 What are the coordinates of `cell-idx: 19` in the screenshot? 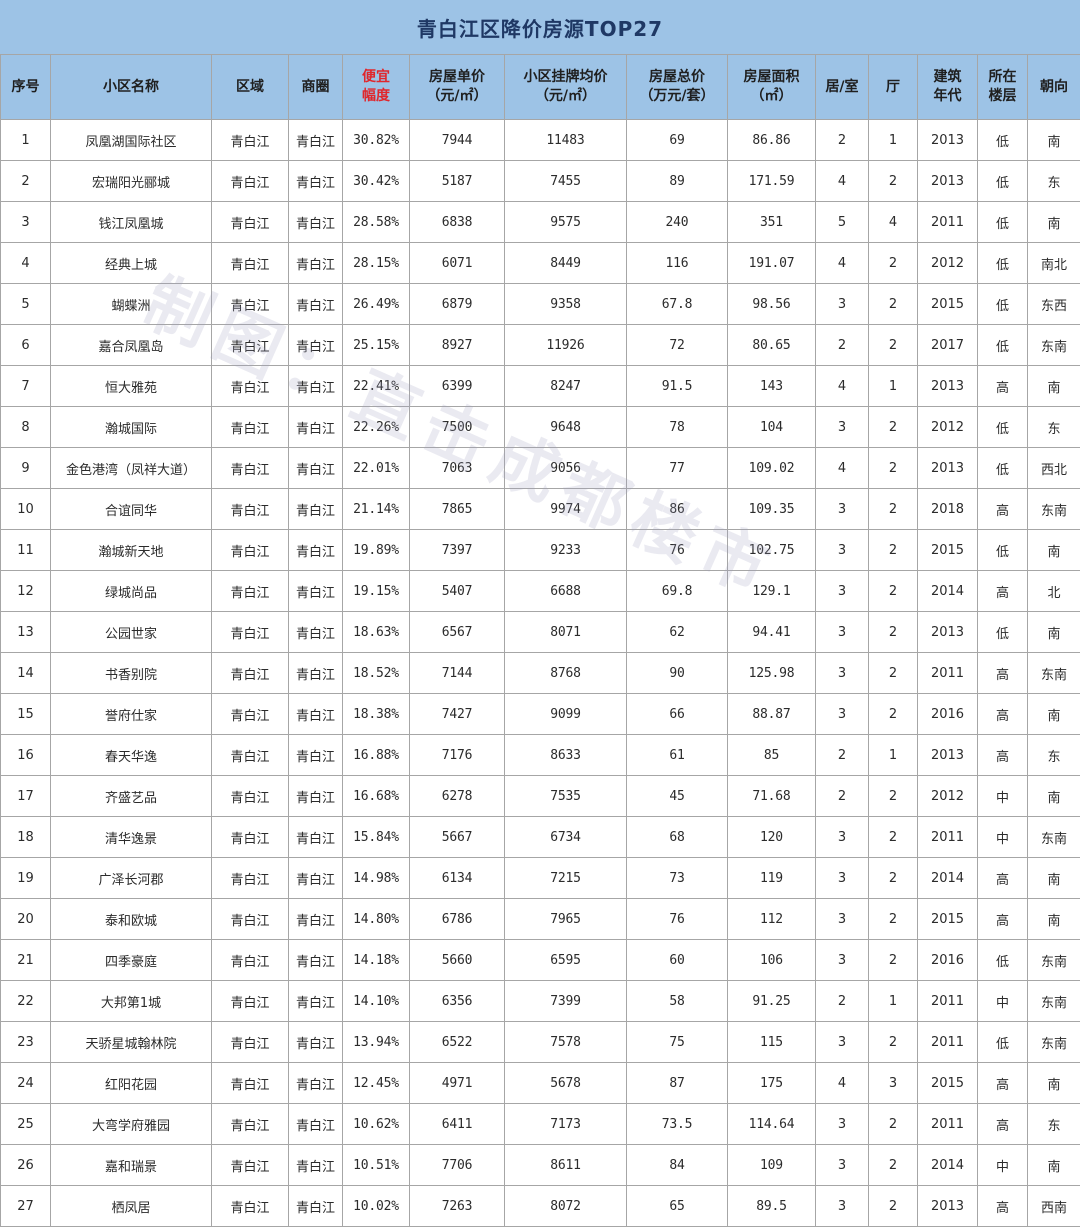 It's located at (26, 878).